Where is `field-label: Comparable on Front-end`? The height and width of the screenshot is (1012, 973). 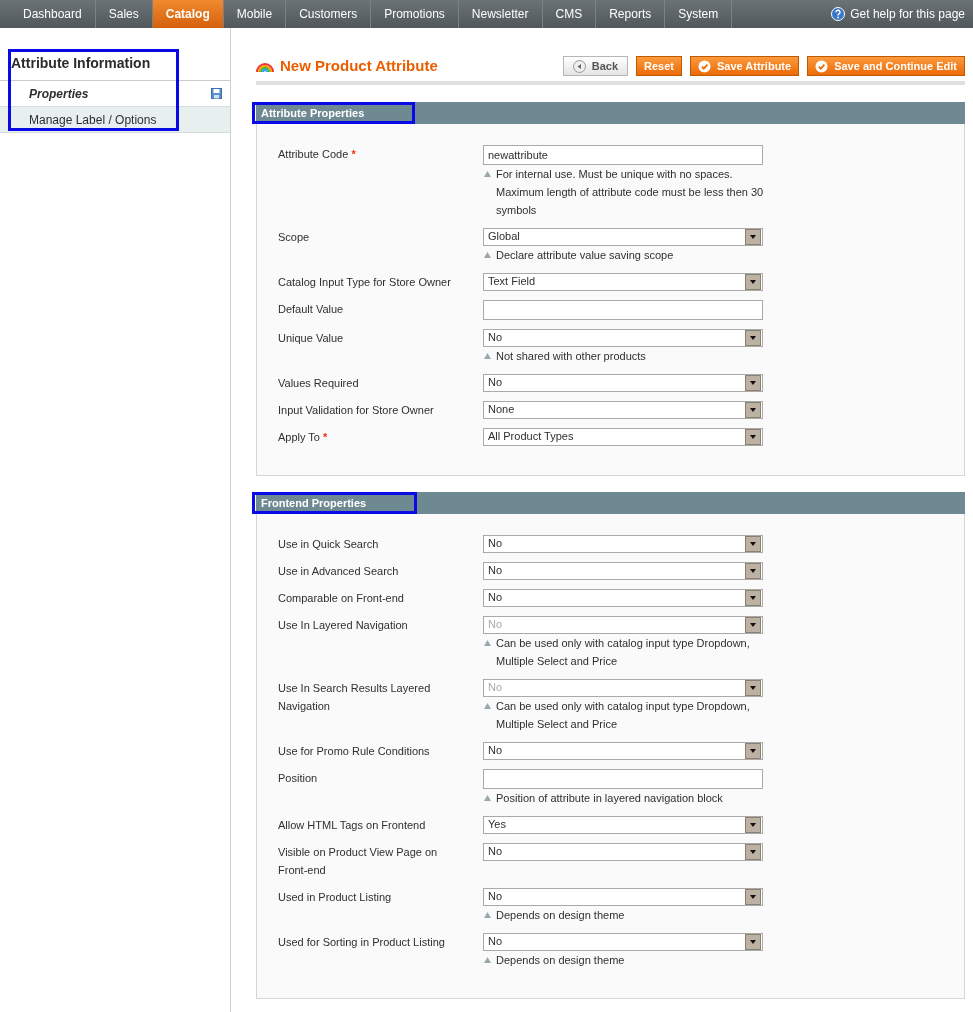 field-label: Comparable on Front-end is located at coordinates (341, 598).